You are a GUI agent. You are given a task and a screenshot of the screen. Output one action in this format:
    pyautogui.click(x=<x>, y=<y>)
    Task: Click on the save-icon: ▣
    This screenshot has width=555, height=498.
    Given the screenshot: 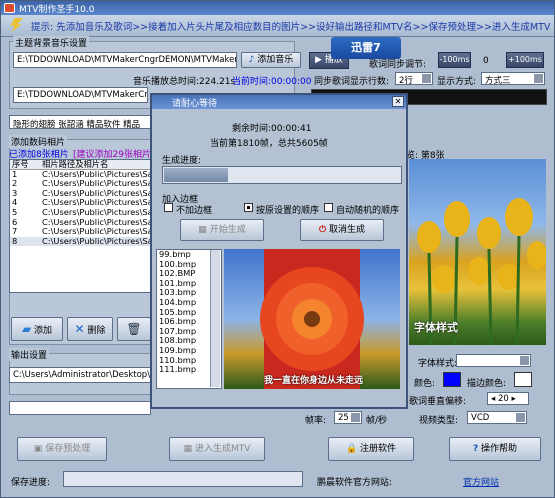 What is the action you would take?
    pyautogui.click(x=38, y=449)
    